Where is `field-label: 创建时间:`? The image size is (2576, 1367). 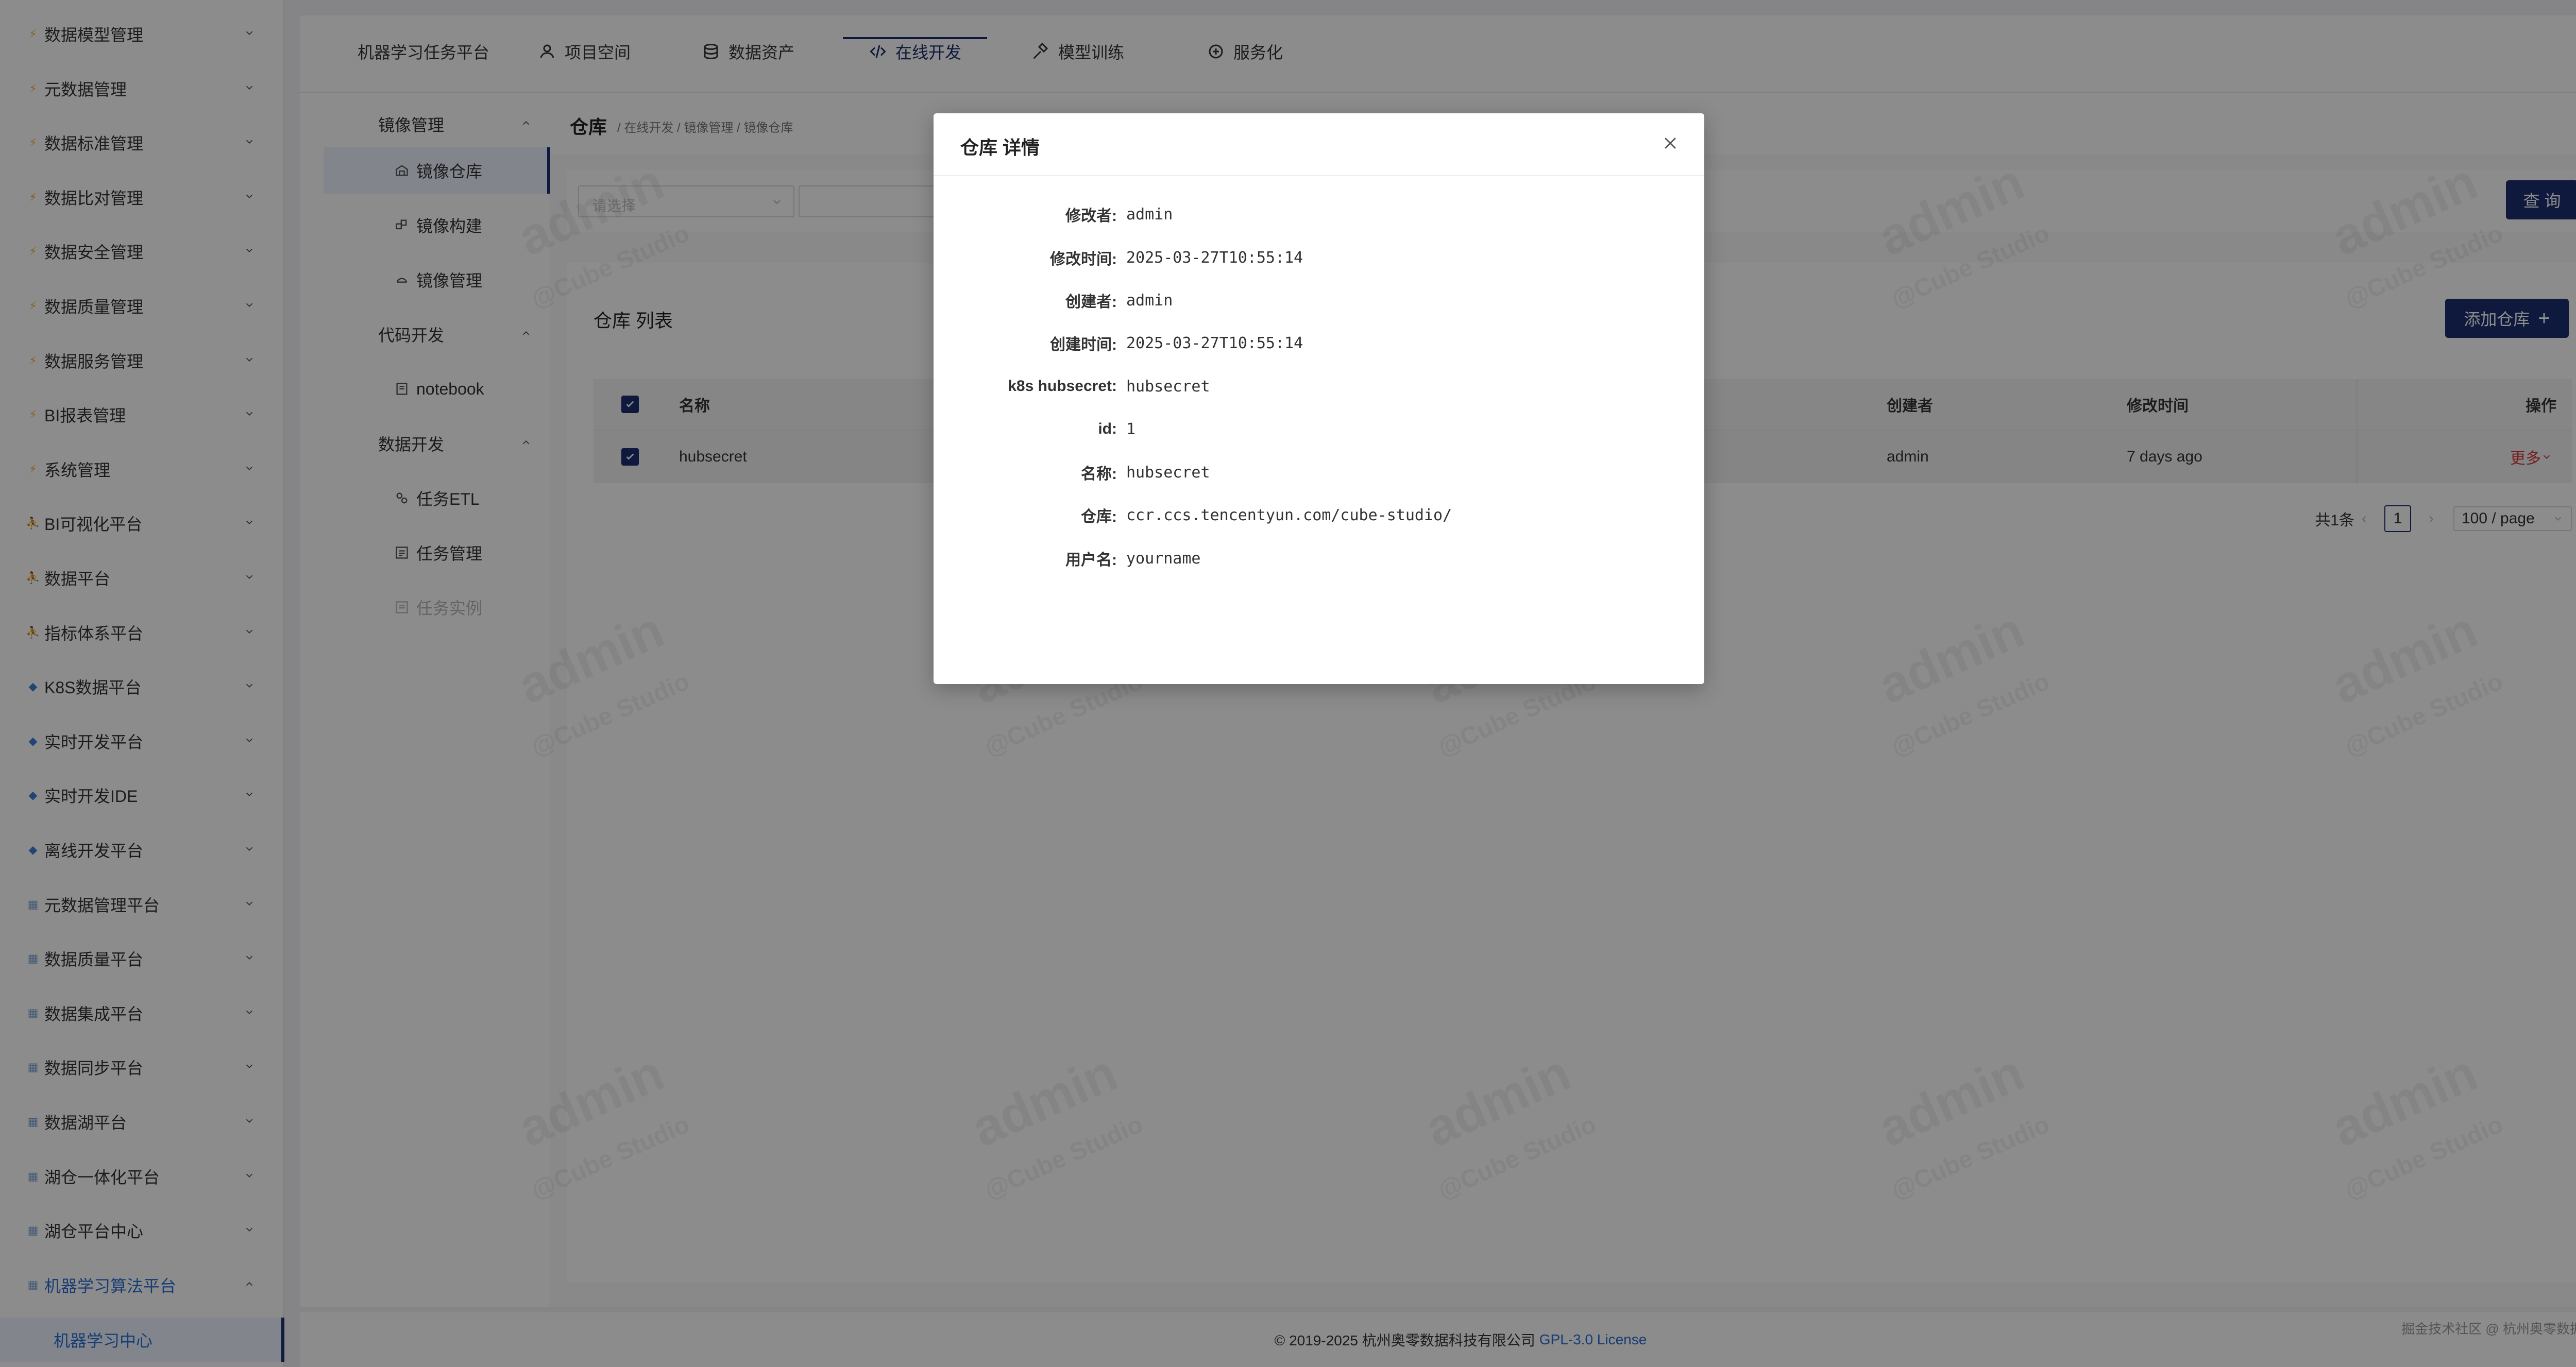
field-label: 创建时间: is located at coordinates (1083, 344).